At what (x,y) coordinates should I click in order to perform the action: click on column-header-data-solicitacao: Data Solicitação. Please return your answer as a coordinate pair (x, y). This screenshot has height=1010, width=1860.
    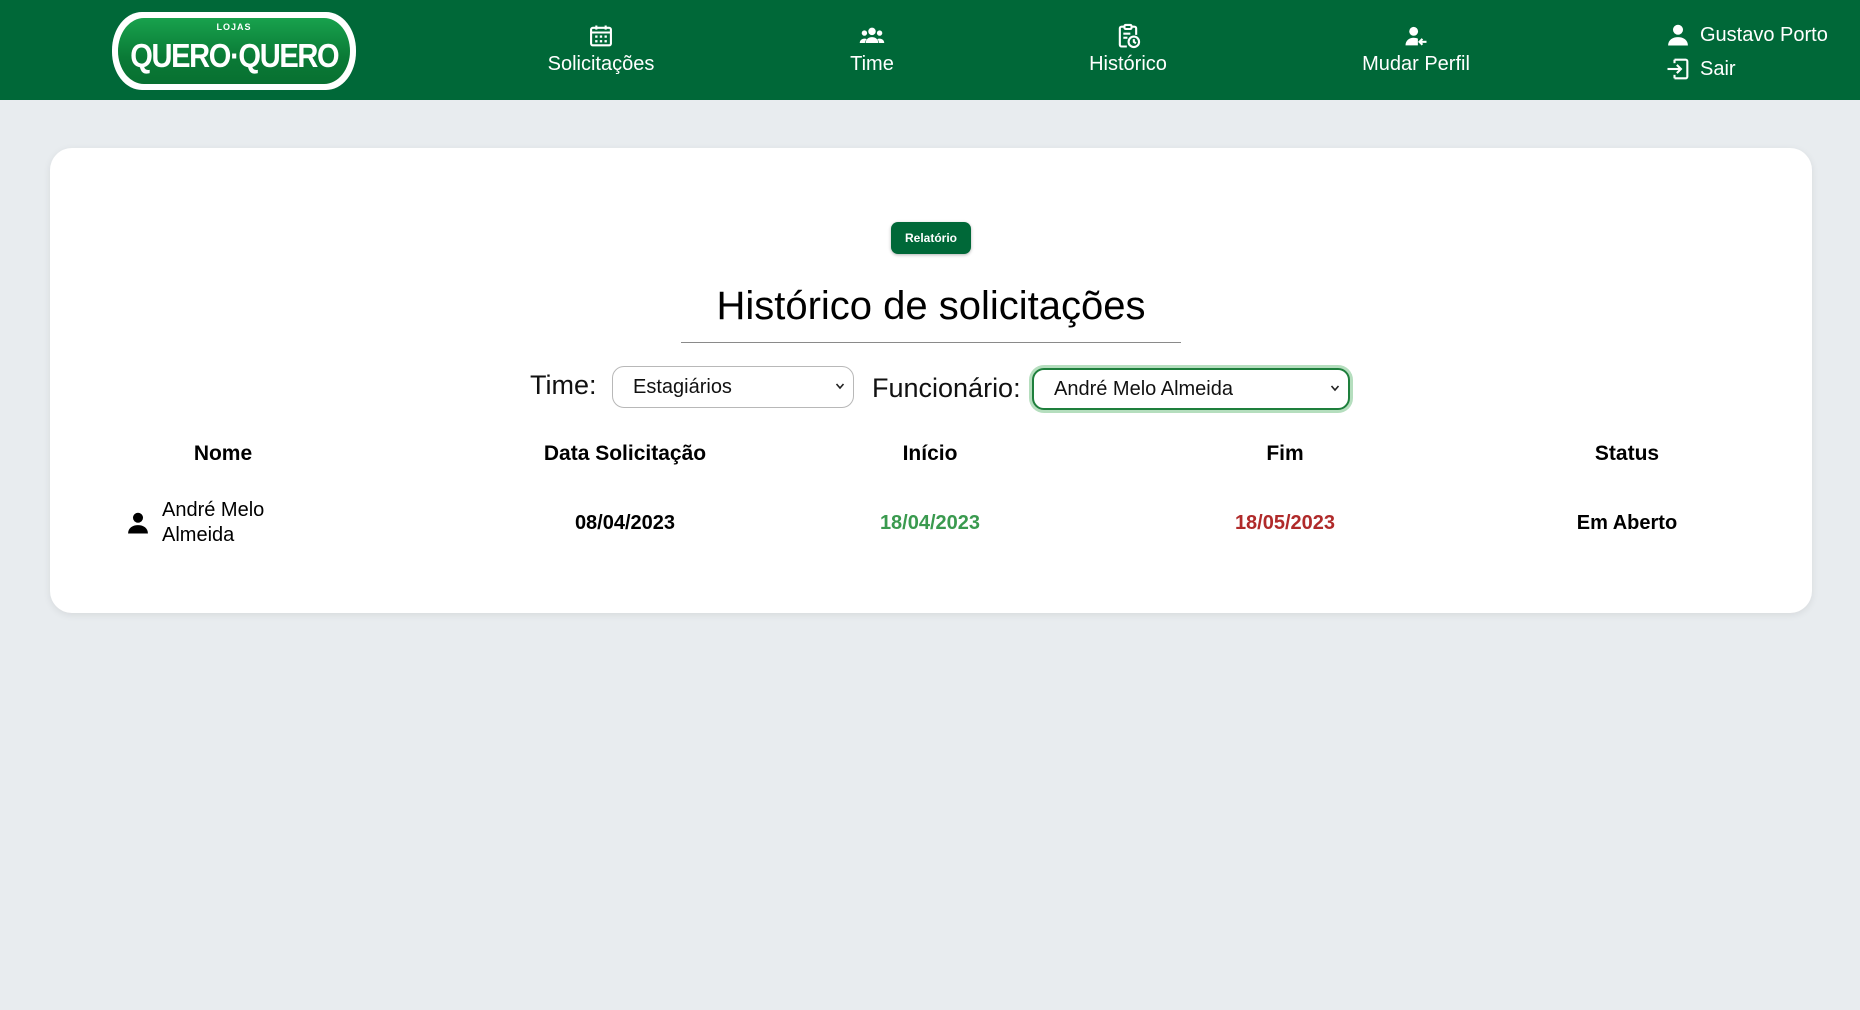
    Looking at the image, I should click on (625, 453).